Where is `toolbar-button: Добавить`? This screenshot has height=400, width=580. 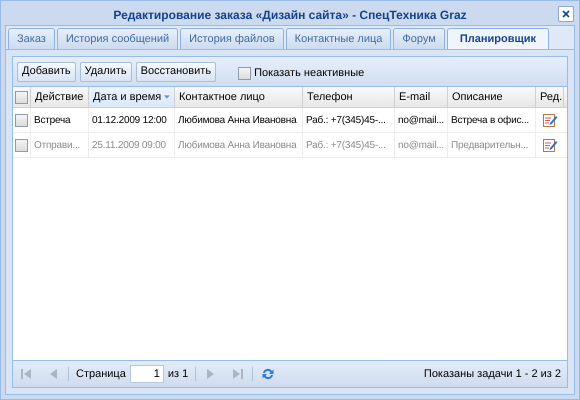
toolbar-button: Добавить is located at coordinates (46, 72).